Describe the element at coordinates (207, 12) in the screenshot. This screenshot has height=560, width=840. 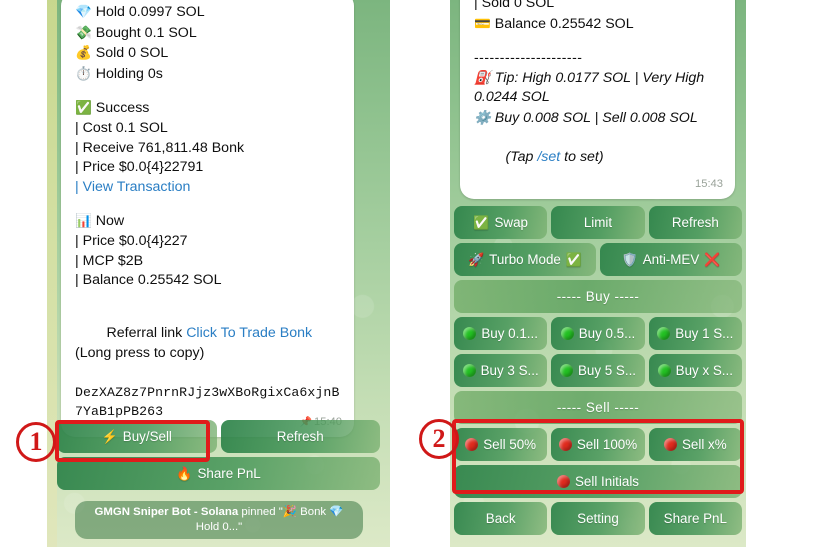
I see `message-line: 💎 Hold 0.0997 SOL` at that location.